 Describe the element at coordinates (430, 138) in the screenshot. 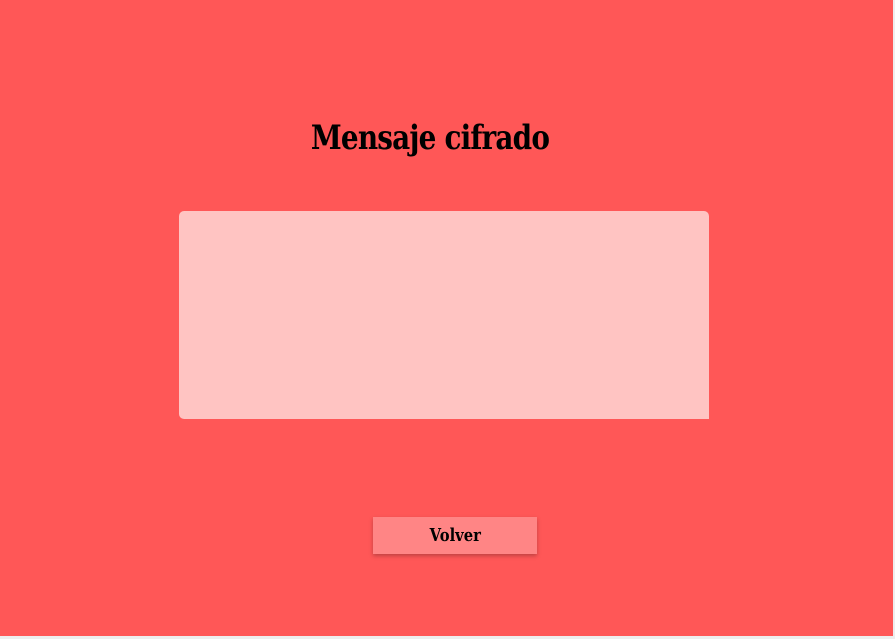

I see `page-title: Mensaje cifrado` at that location.